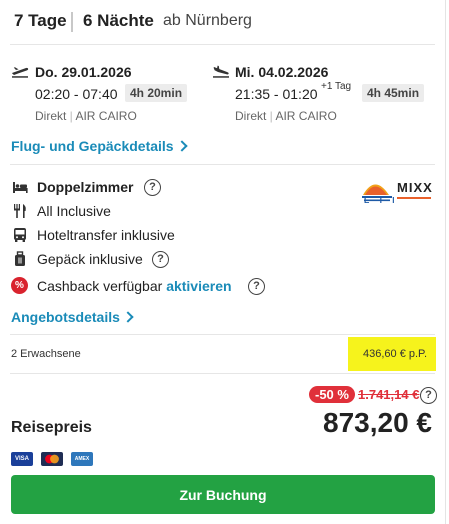 The image size is (449, 524). What do you see at coordinates (377, 422) in the screenshot?
I see `total-price: 873,20 €` at bounding box center [377, 422].